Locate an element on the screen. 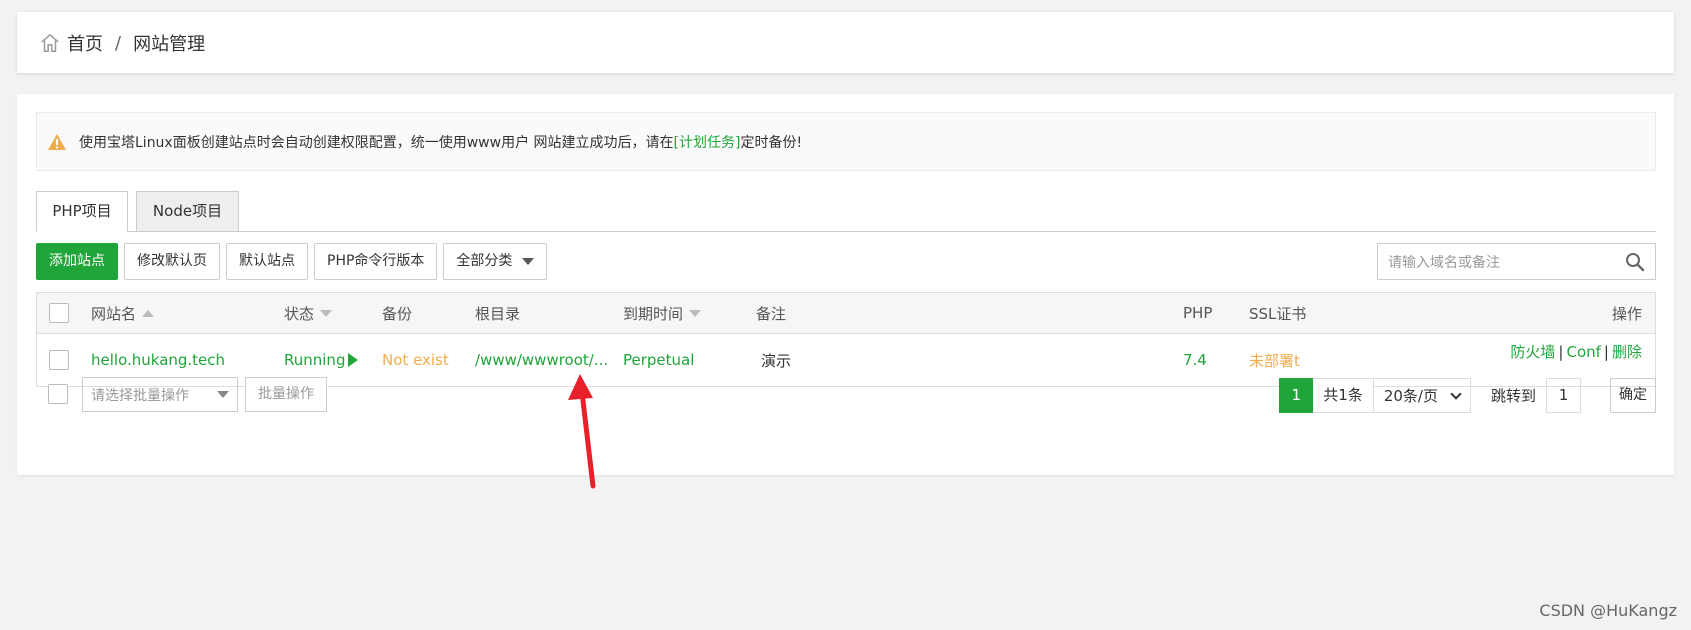 This screenshot has height=630, width=1691. jump-input: 1 is located at coordinates (1563, 395).